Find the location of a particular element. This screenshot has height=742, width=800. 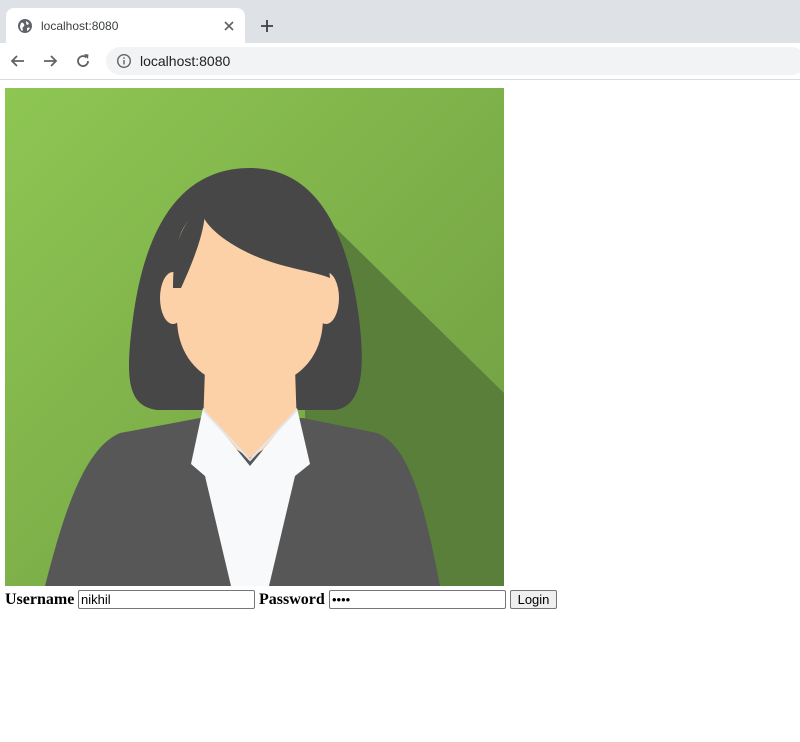

reload-icon is located at coordinates (83, 61).